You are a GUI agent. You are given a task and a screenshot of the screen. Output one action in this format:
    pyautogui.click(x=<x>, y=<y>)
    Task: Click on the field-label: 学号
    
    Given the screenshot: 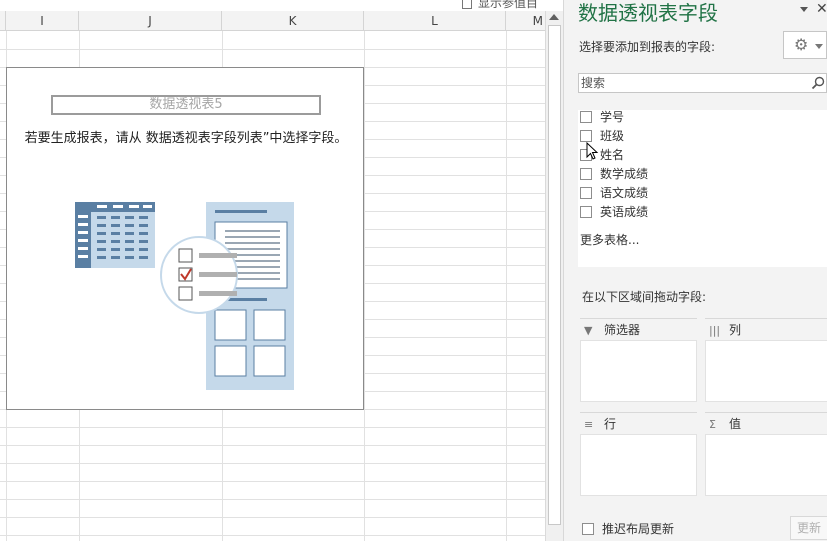 What is the action you would take?
    pyautogui.click(x=612, y=117)
    